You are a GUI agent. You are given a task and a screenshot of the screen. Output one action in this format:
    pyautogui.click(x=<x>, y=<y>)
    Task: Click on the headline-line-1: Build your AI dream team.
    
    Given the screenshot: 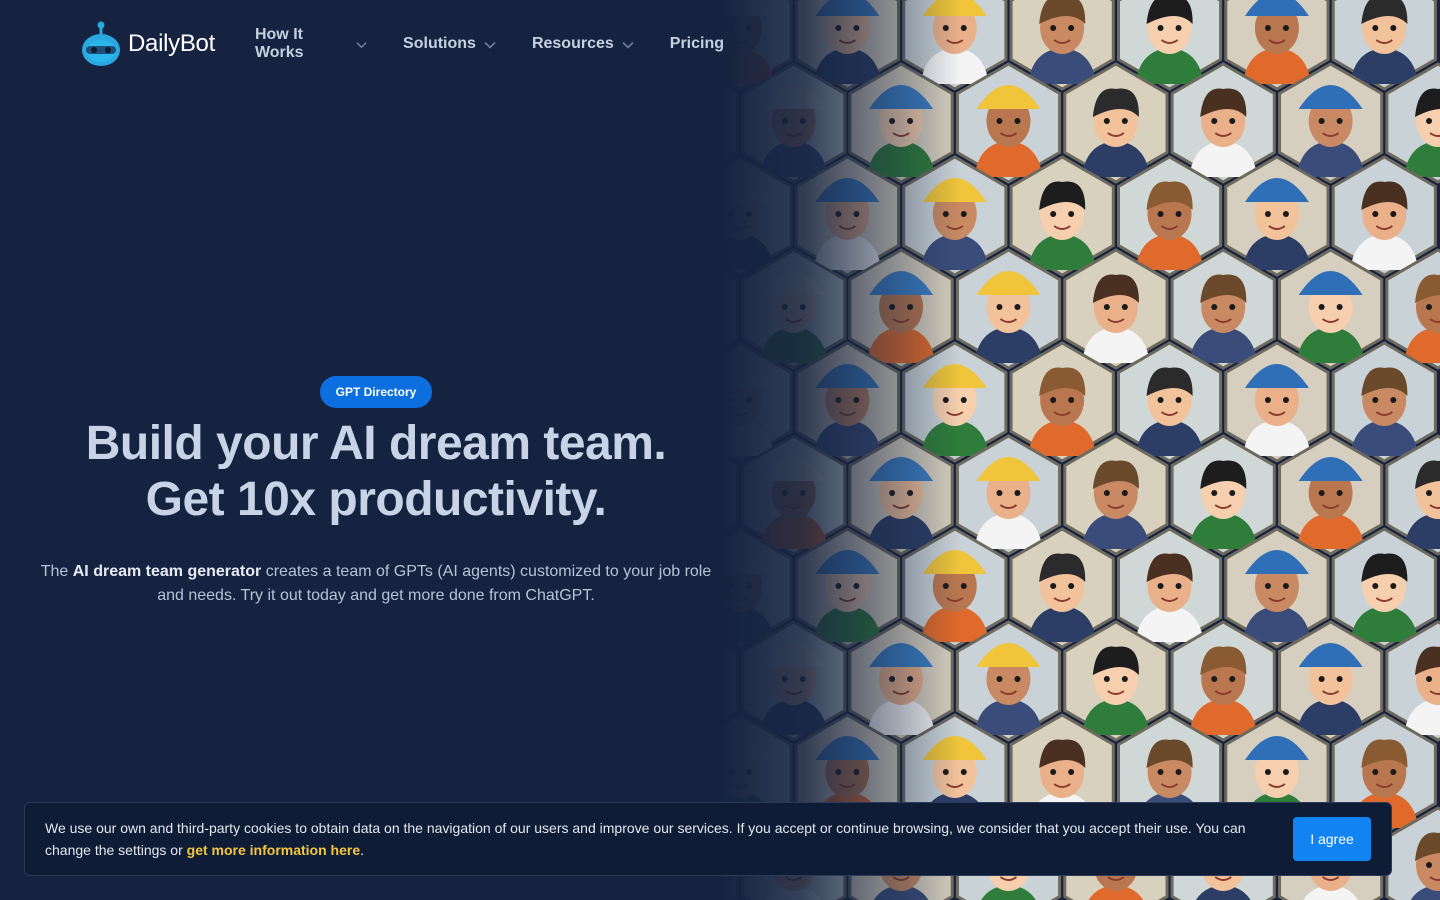 What is the action you would take?
    pyautogui.click(x=376, y=443)
    